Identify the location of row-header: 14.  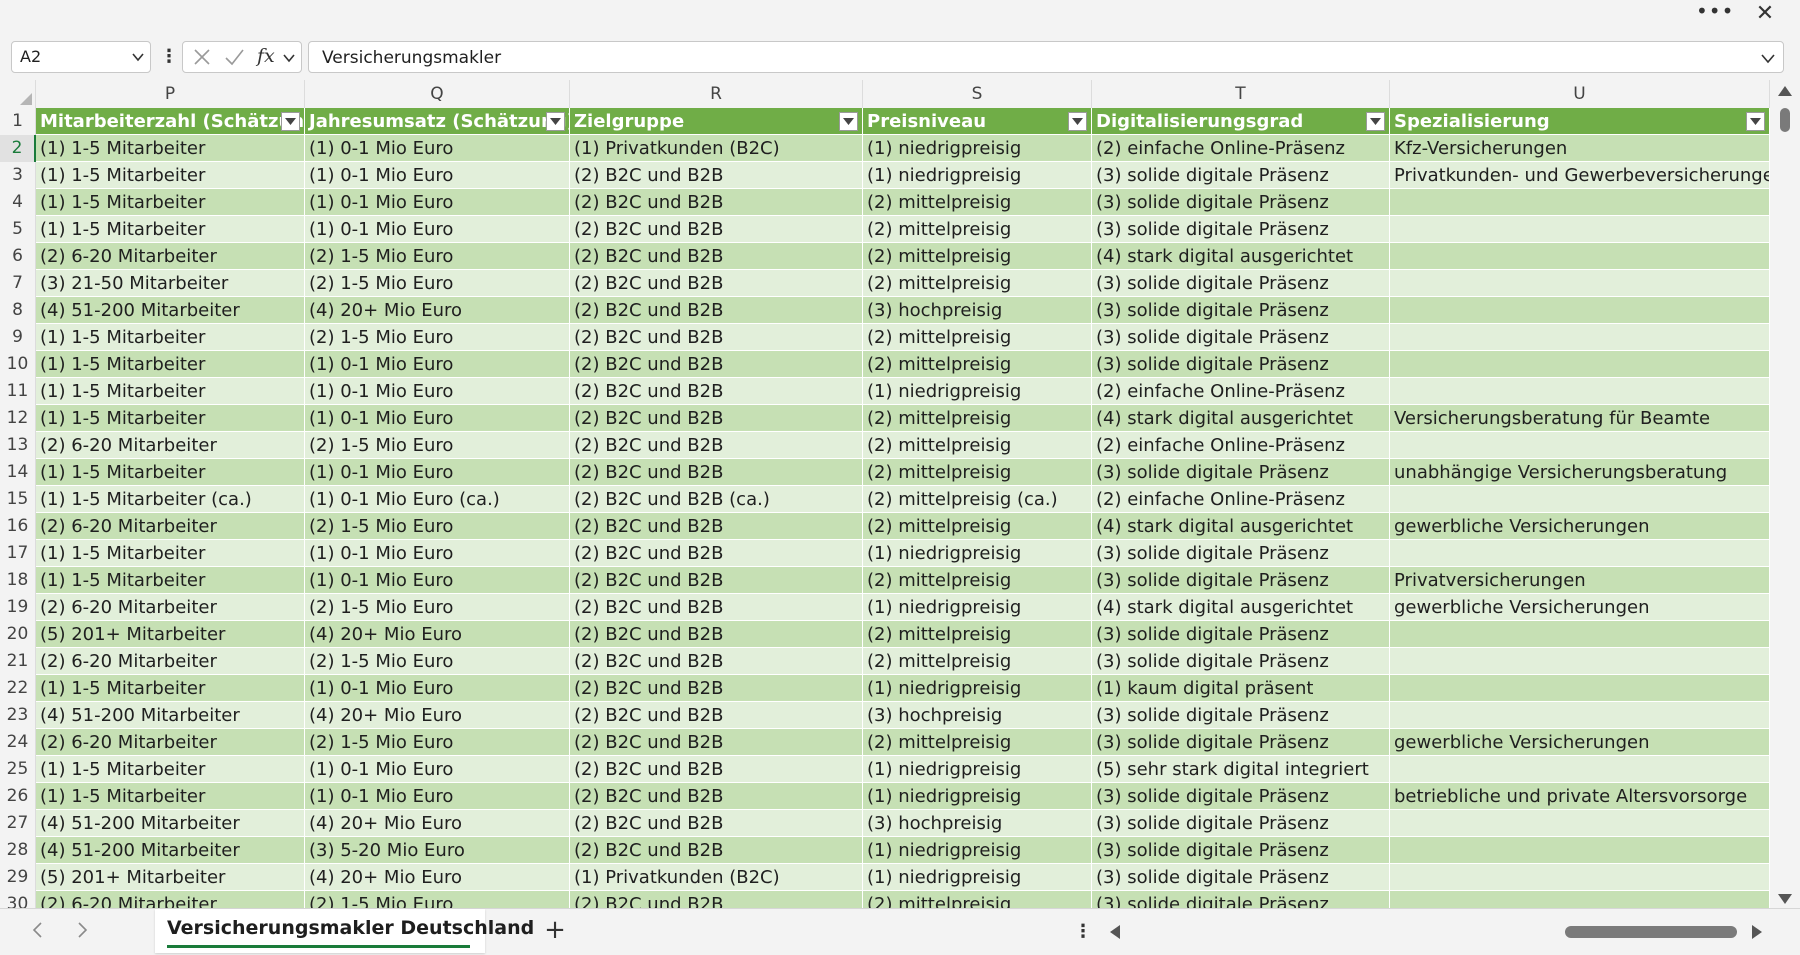
(18, 472).